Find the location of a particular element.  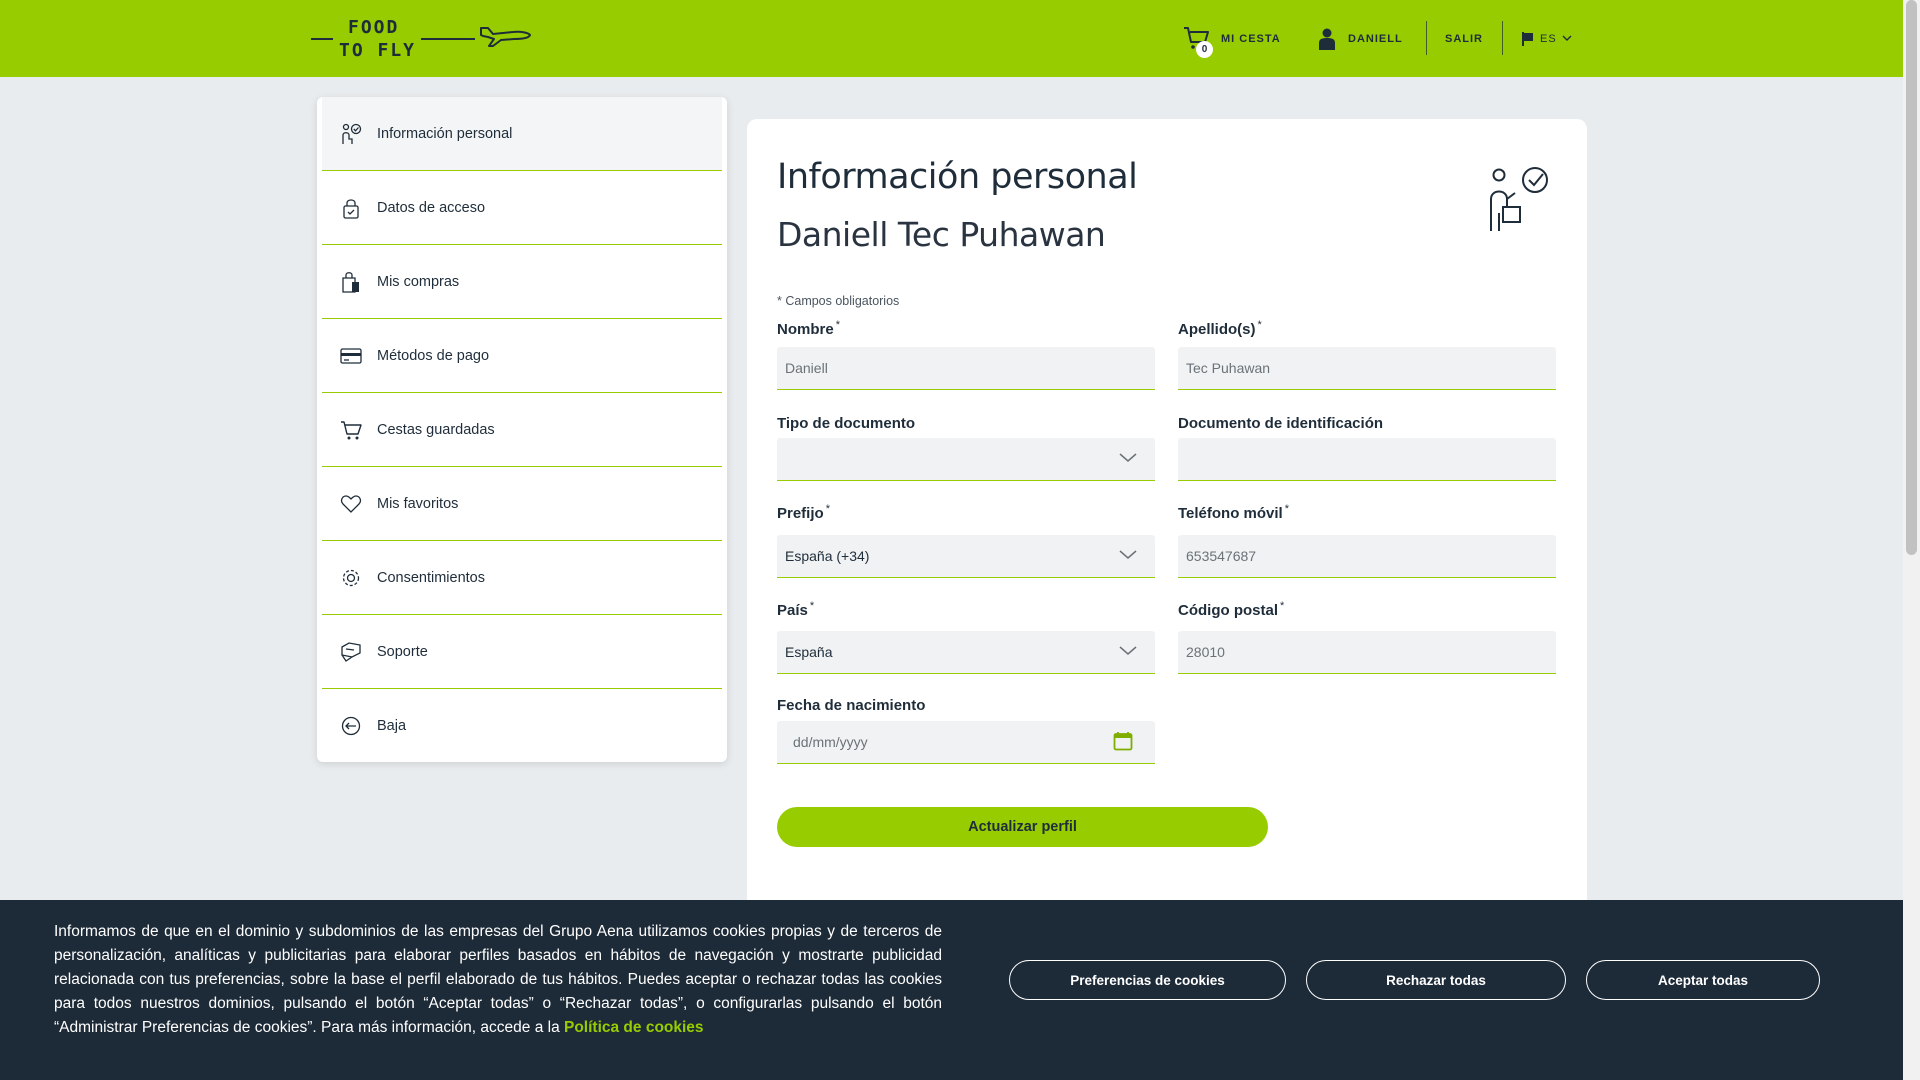

accept-all-cookies-button: Aceptar todas is located at coordinates (1703, 980).